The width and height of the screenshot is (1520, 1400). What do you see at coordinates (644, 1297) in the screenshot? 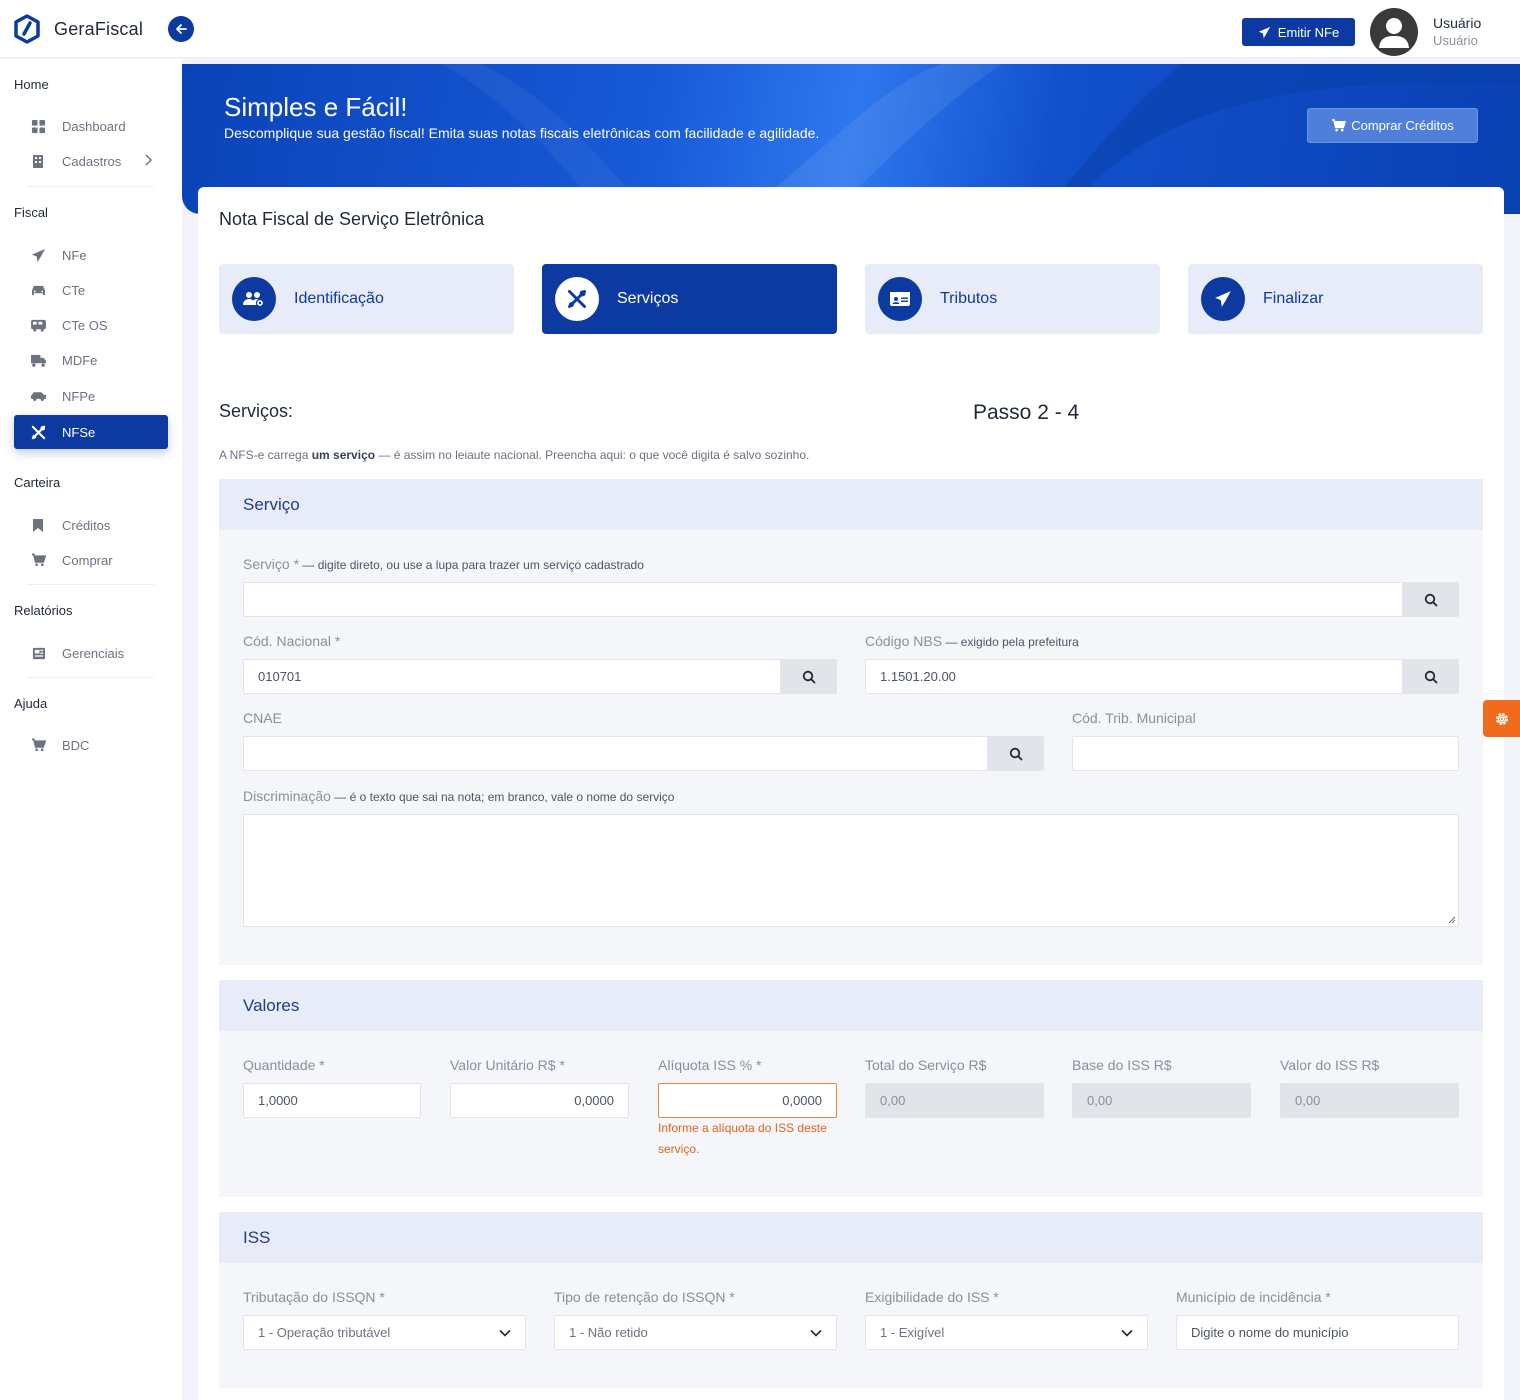
I see `retencao-label: Tipo de retenção do ISSQN *` at bounding box center [644, 1297].